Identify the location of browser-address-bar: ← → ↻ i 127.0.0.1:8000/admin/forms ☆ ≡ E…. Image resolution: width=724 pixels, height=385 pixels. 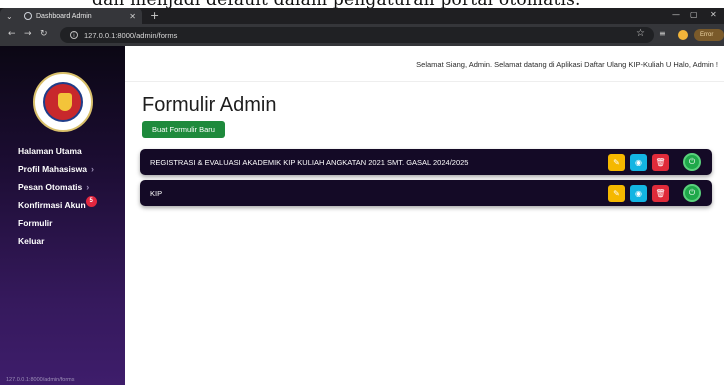
(362, 35).